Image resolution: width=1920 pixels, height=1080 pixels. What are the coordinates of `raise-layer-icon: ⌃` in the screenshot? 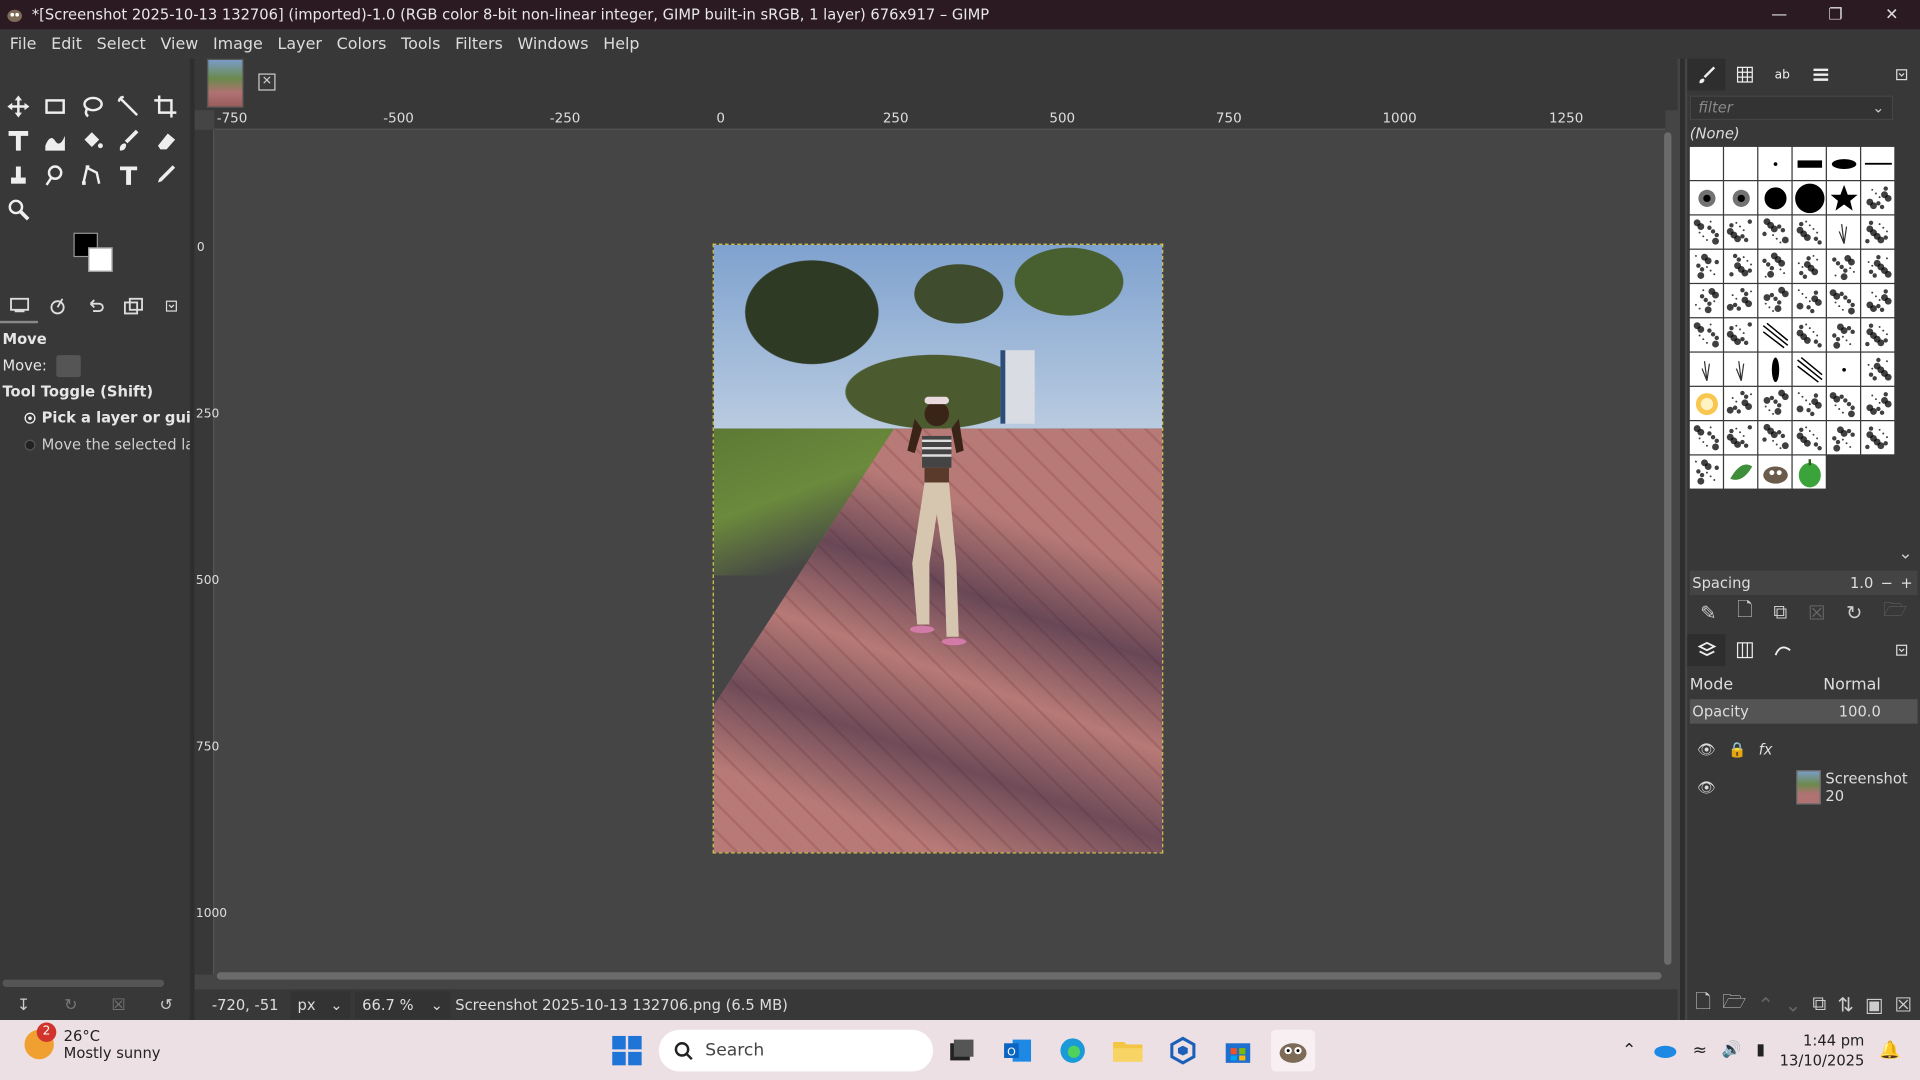 It's located at (1765, 1003).